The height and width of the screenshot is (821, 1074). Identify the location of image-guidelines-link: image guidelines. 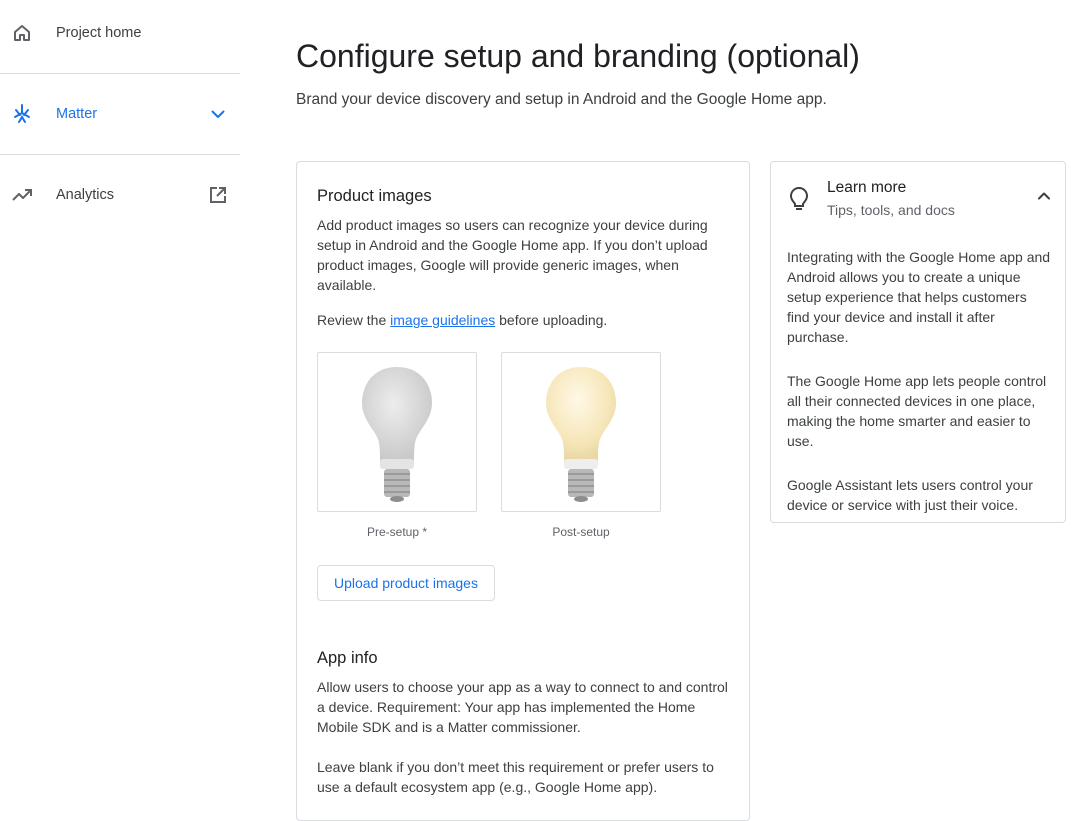
(442, 320).